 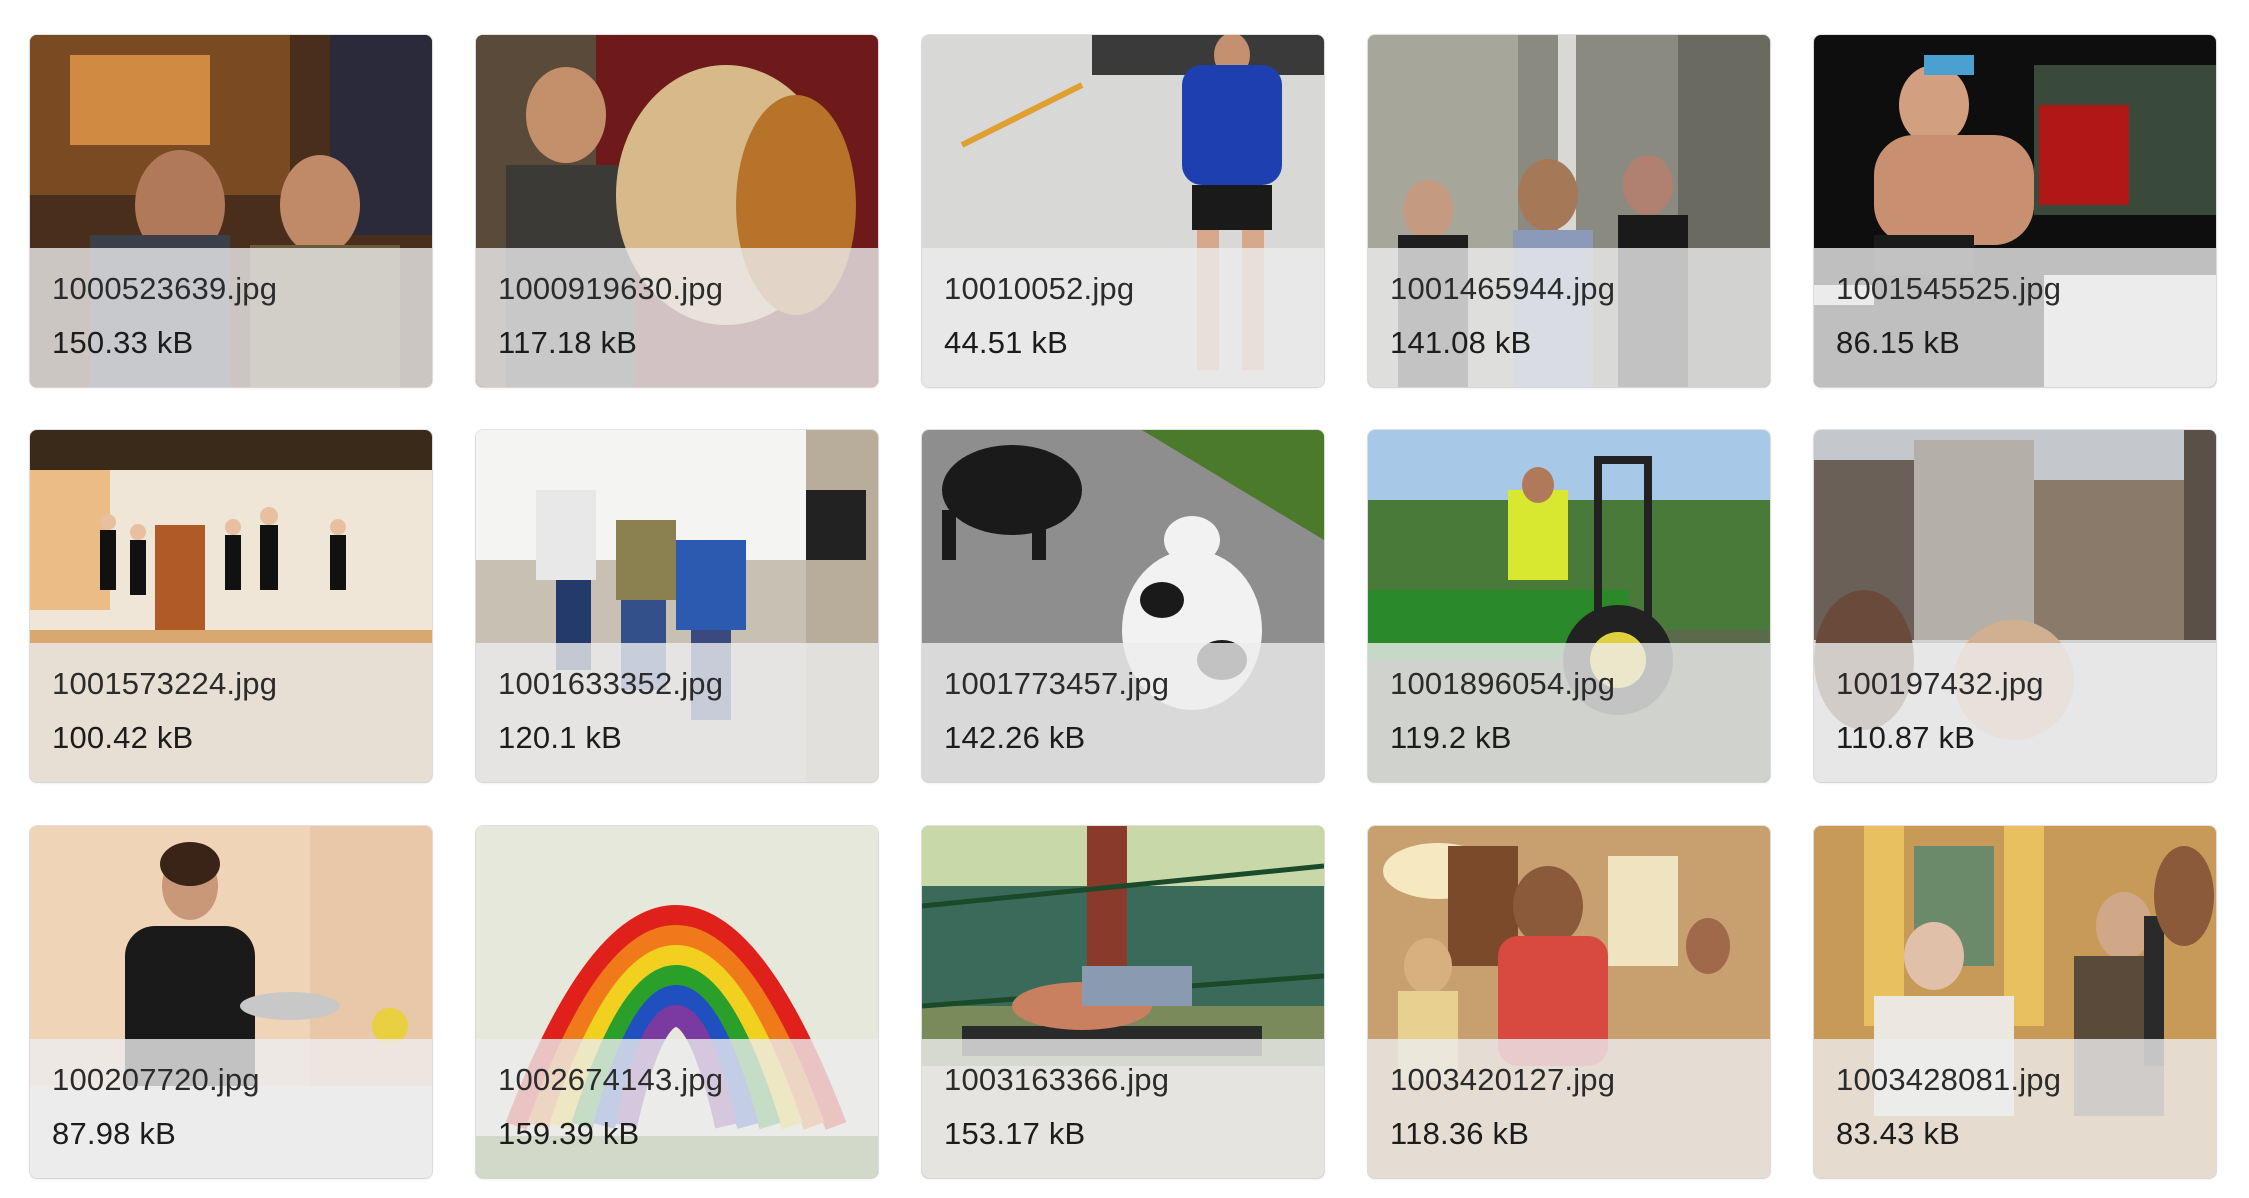 What do you see at coordinates (231, 317) in the screenshot?
I see `image-info-overlay: 1000523639.jpg 150.33 kB` at bounding box center [231, 317].